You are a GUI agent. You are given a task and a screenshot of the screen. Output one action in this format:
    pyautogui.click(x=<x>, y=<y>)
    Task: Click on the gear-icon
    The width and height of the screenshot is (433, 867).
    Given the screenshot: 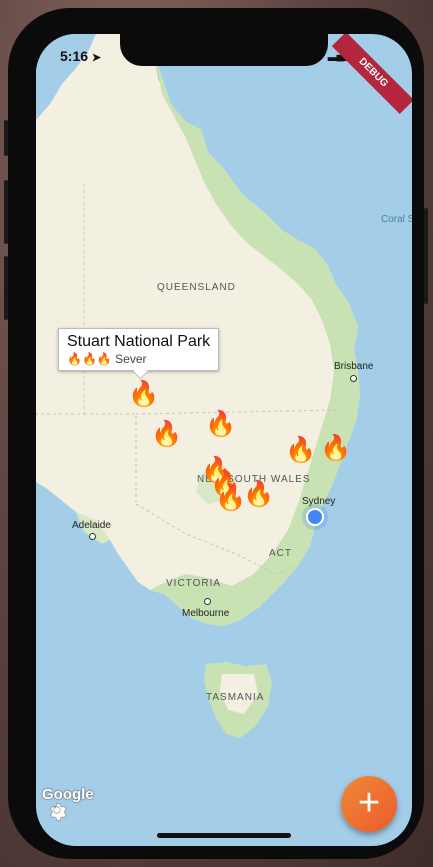 What is the action you would take?
    pyautogui.click(x=57, y=810)
    